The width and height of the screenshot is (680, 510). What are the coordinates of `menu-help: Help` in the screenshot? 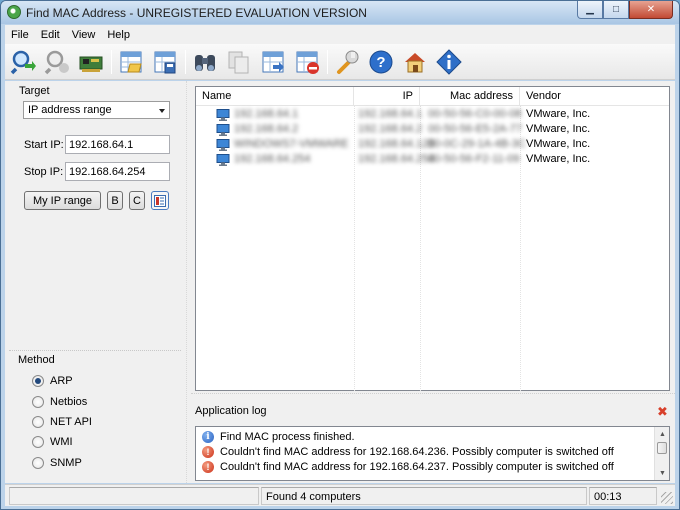 It's located at (118, 35).